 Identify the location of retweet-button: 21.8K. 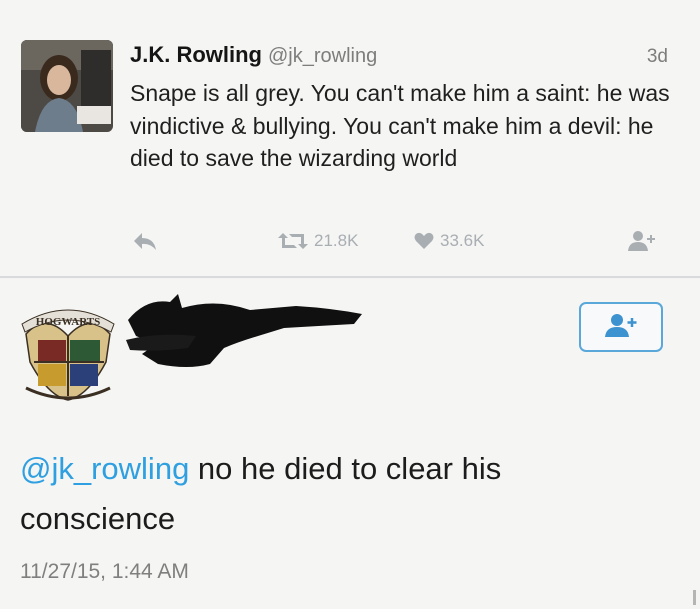
(318, 241).